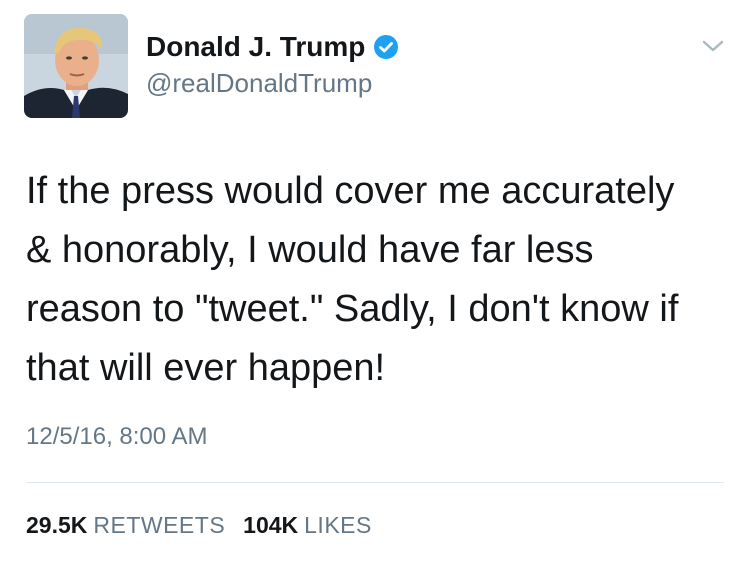  Describe the element at coordinates (116, 437) in the screenshot. I see `tweet-timestamp: 12/5/16, 8:00 AM` at that location.